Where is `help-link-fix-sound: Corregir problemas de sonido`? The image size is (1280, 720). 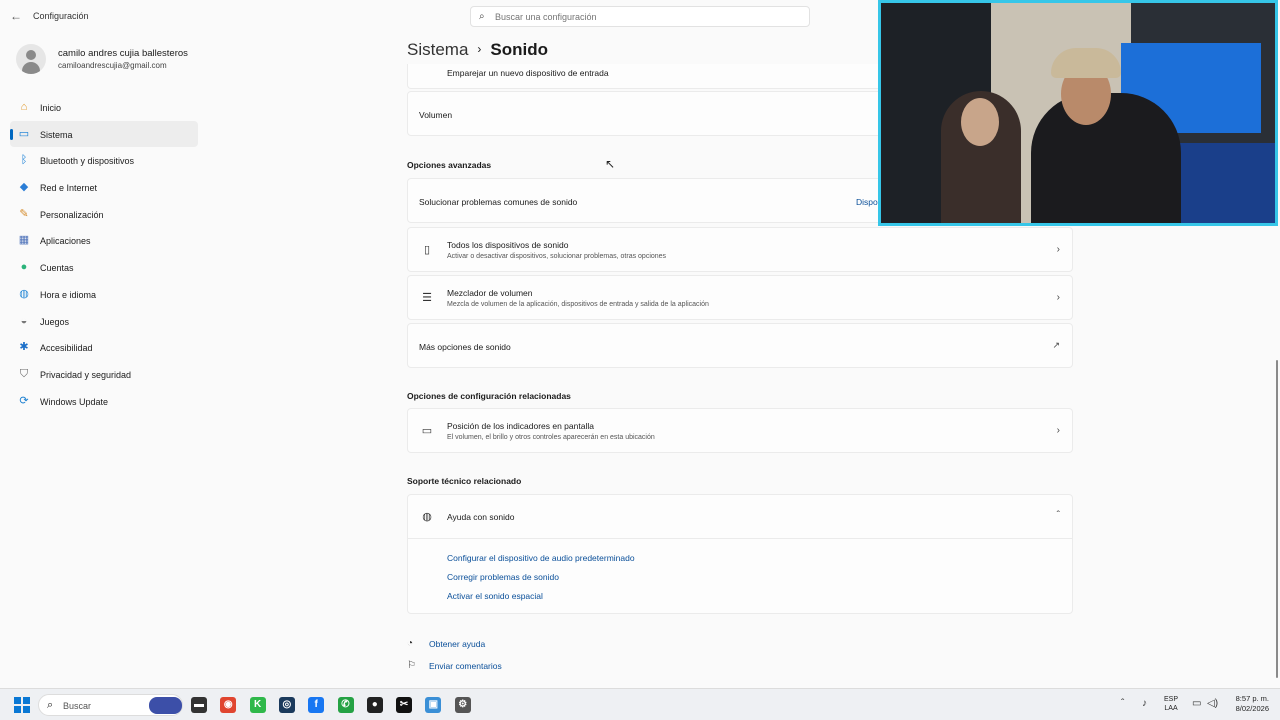
help-link-fix-sound: Corregir problemas de sonido is located at coordinates (503, 577).